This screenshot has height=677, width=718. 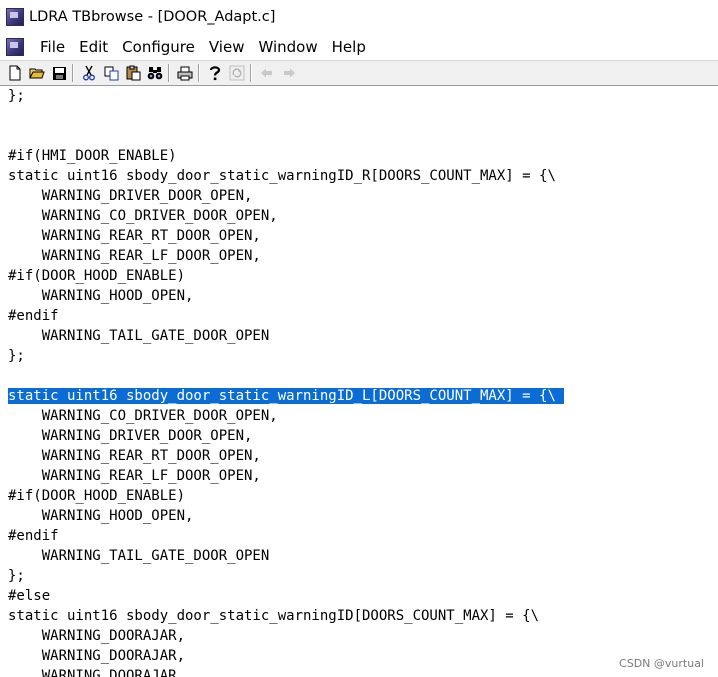 What do you see at coordinates (15, 17) in the screenshot?
I see `ldra-app-icon` at bounding box center [15, 17].